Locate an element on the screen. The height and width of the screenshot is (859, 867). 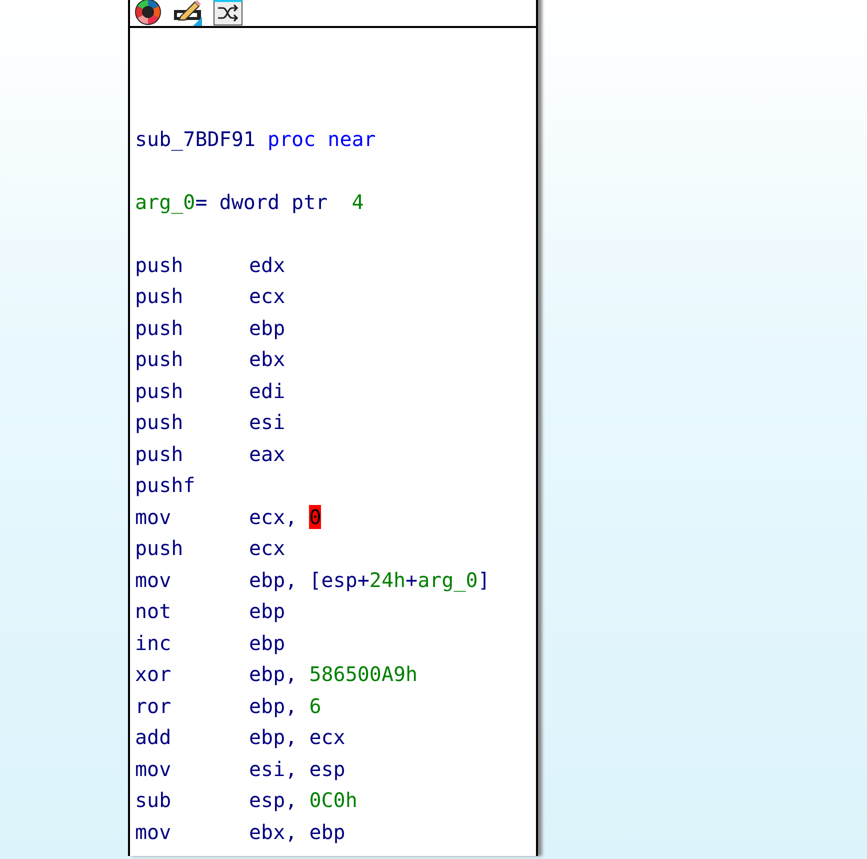
mnemonic: xor is located at coordinates (153, 674).